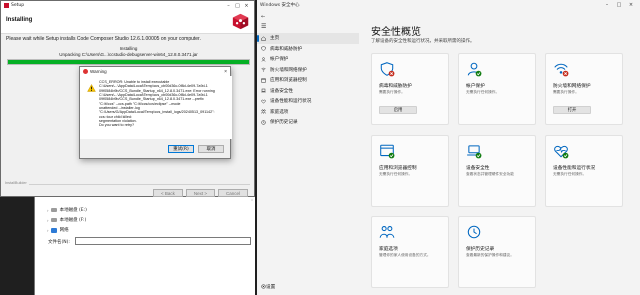  I want to click on installer-titlebar: Setup – □ ×, so click(127, 5).